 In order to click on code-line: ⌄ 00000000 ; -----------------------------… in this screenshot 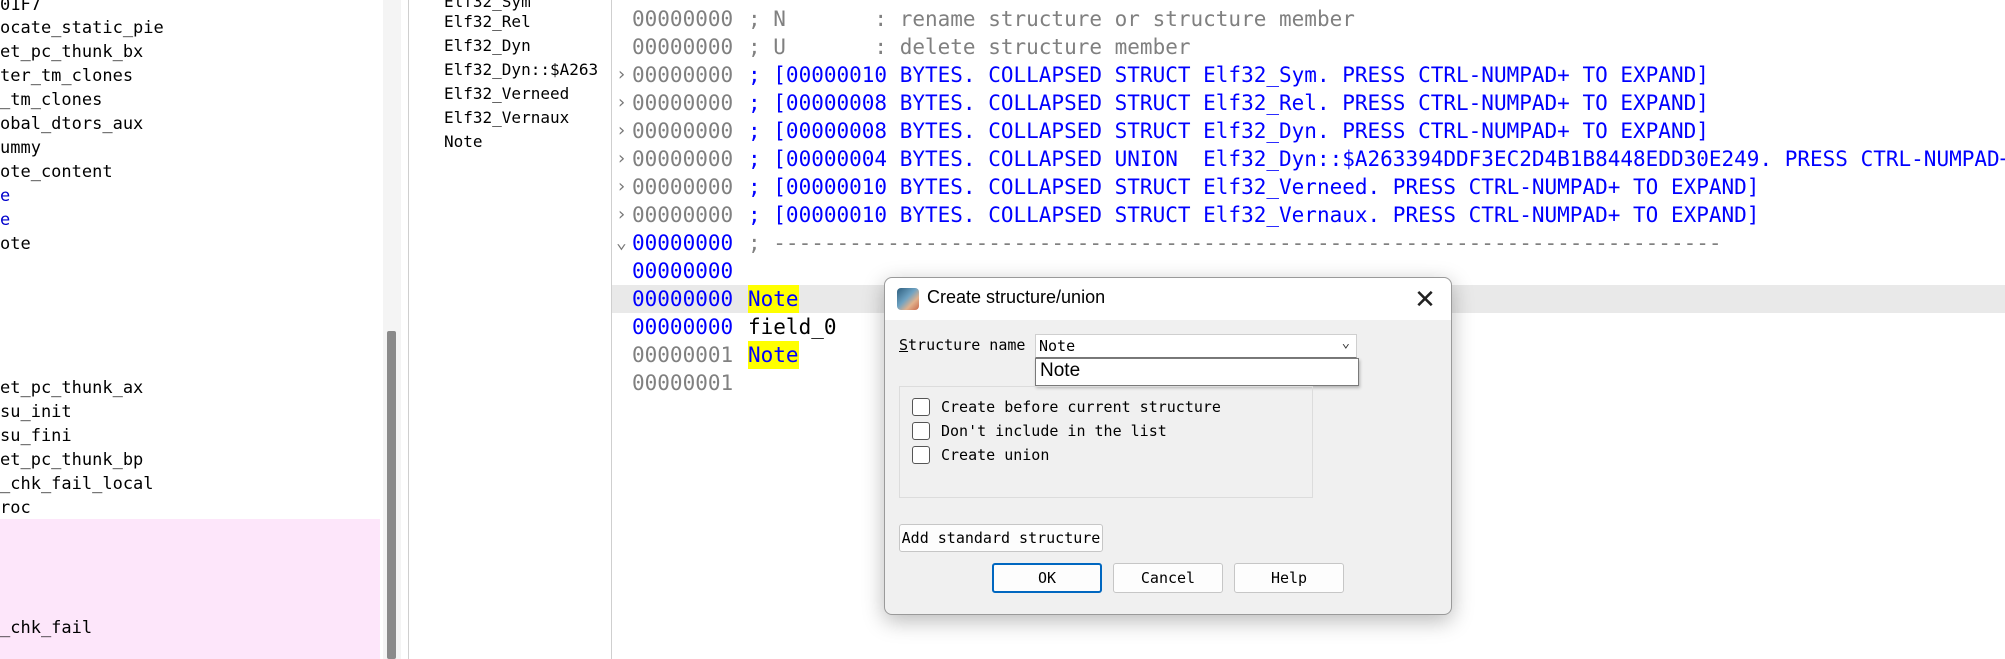, I will do `click(1308, 243)`.